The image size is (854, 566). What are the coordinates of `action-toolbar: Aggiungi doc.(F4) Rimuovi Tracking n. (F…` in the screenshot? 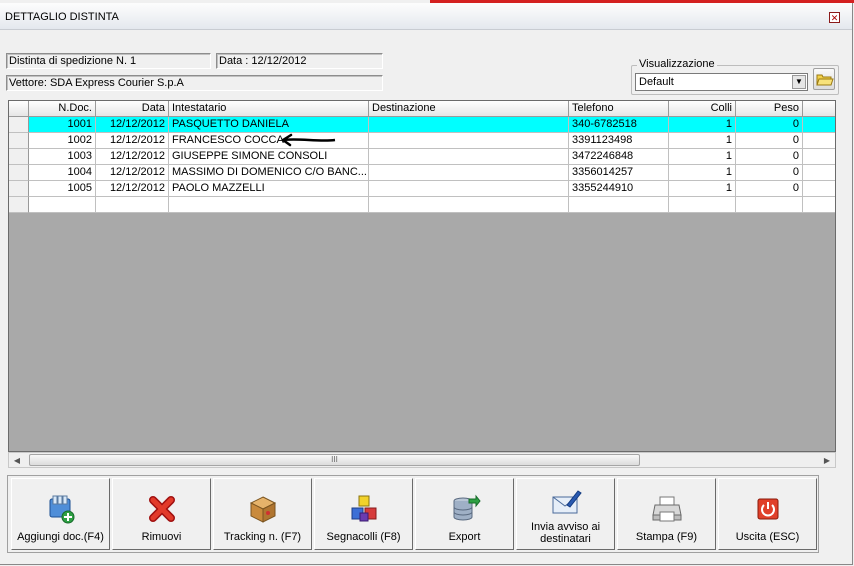 It's located at (413, 514).